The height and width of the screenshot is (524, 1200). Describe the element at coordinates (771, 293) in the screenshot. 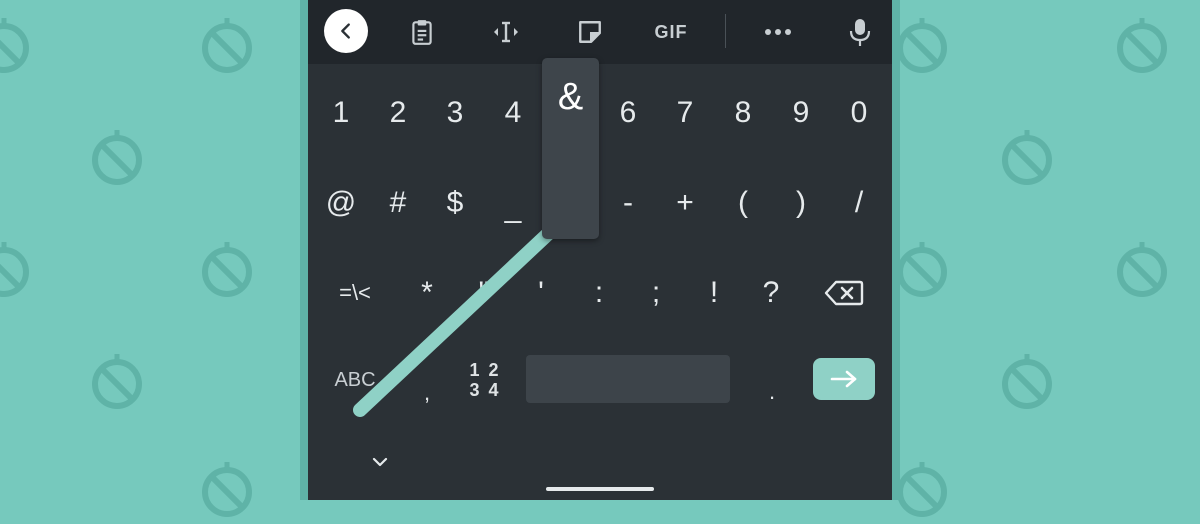

I see `key-question: ?` at that location.